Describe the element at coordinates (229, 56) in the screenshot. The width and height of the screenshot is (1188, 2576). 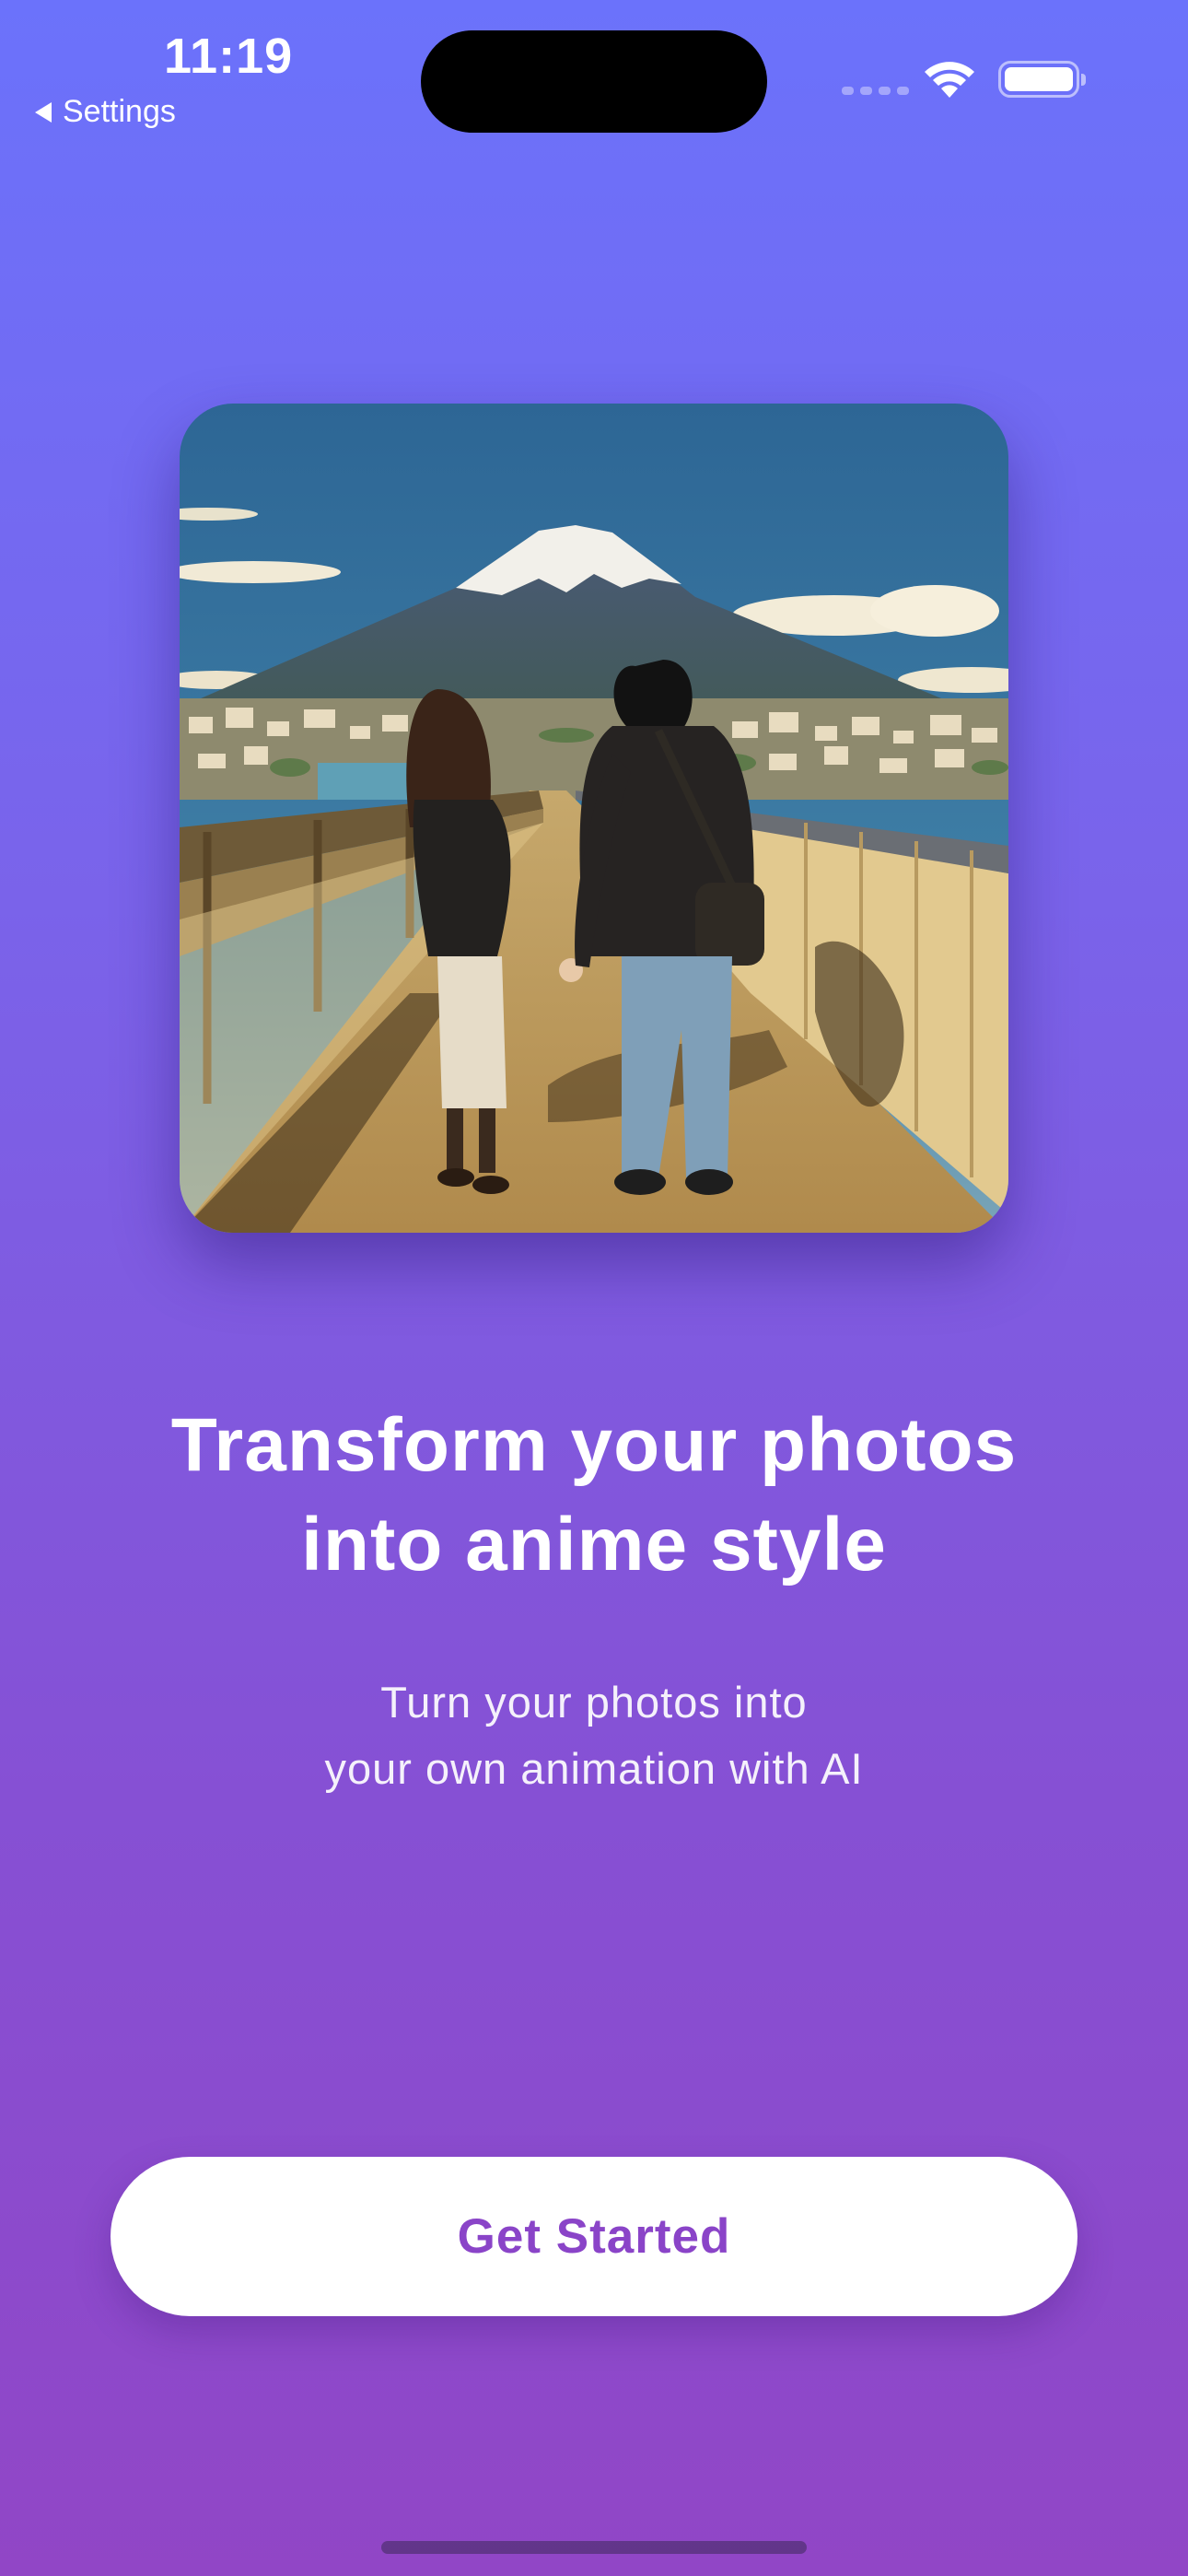
I see `status-time: 11:19` at that location.